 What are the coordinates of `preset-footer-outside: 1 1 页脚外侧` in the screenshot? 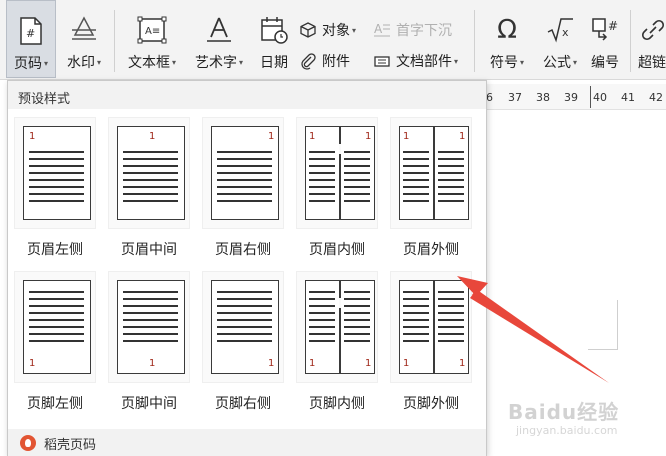 It's located at (431, 346).